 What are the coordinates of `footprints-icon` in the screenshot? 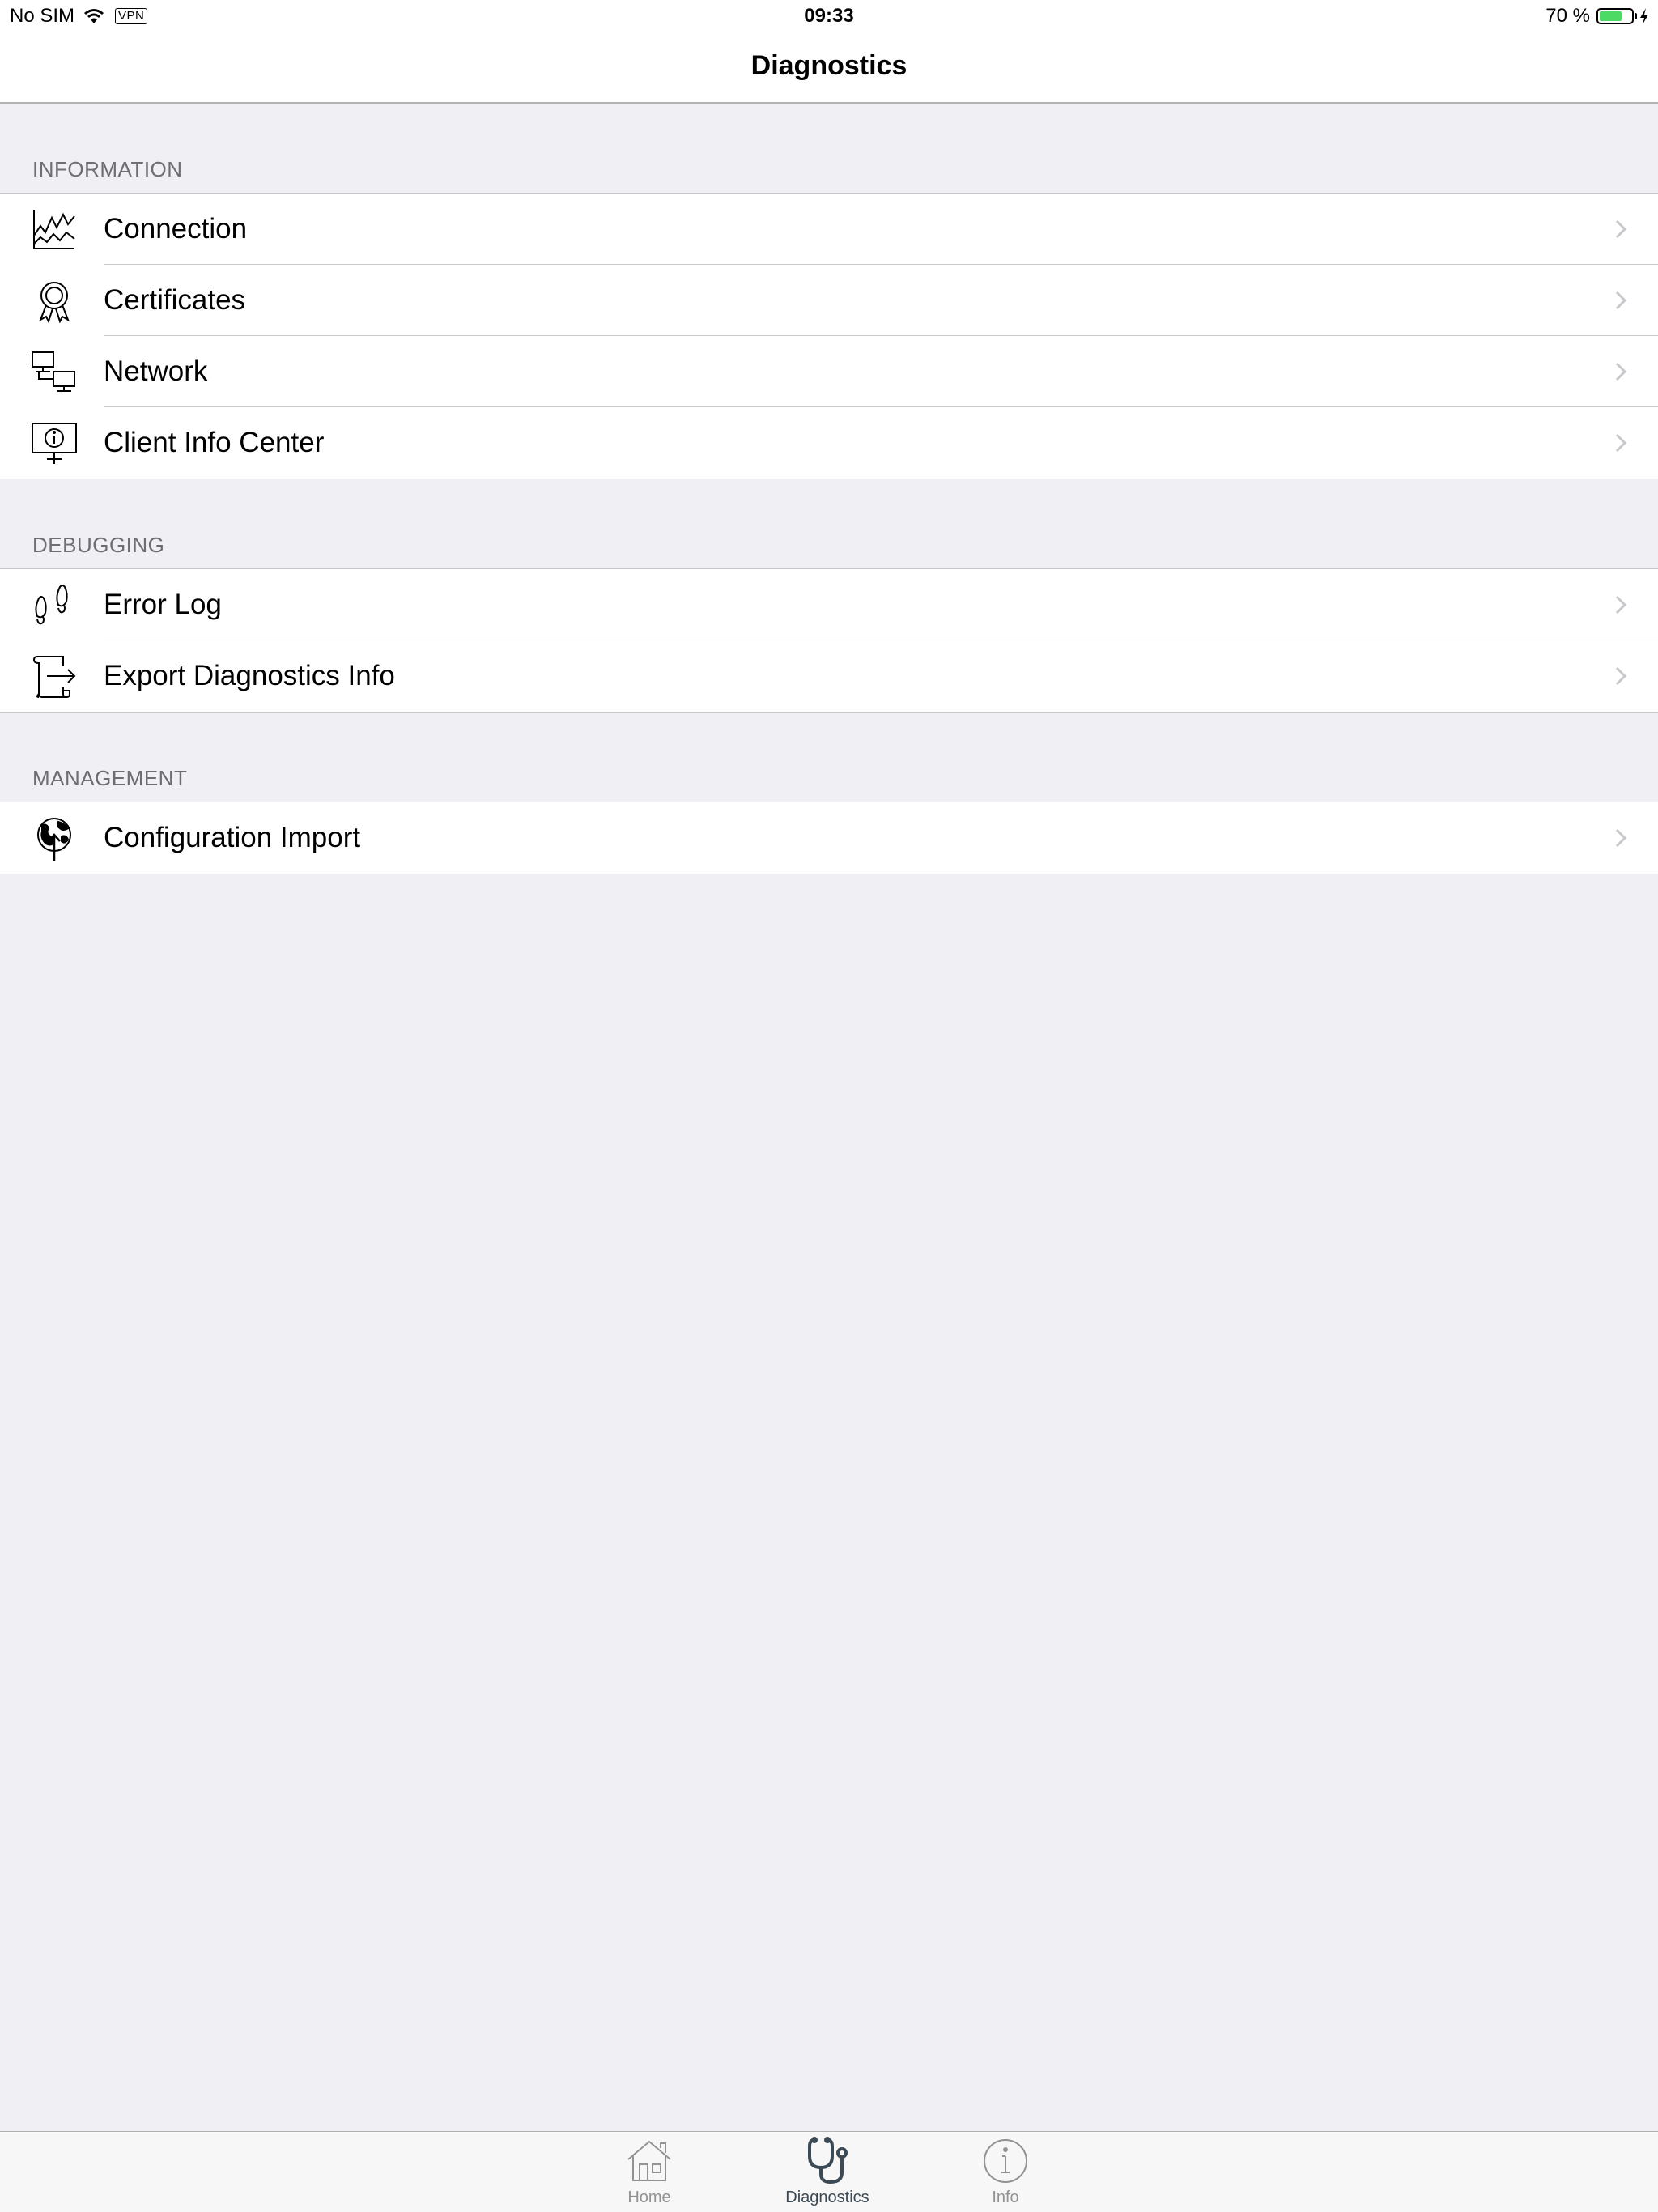 It's located at (51, 605).